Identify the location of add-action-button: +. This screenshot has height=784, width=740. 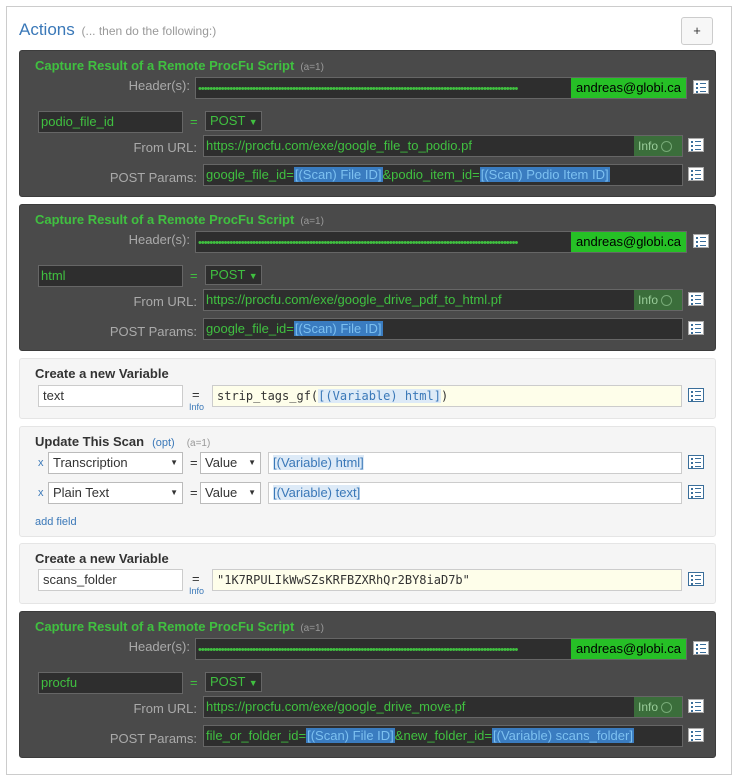
(697, 31).